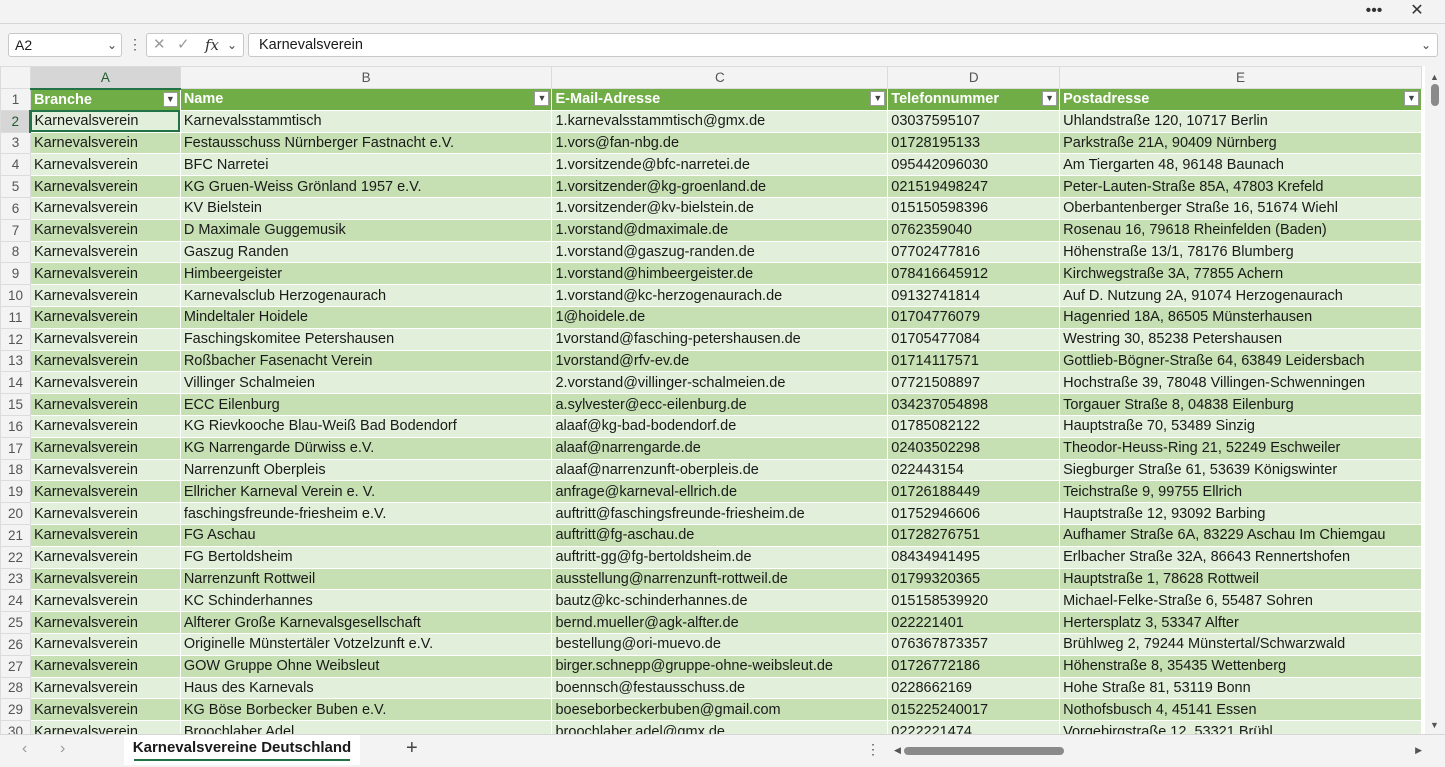 The width and height of the screenshot is (1445, 767). What do you see at coordinates (974, 579) in the screenshot?
I see `table-cell: 01799320365` at bounding box center [974, 579].